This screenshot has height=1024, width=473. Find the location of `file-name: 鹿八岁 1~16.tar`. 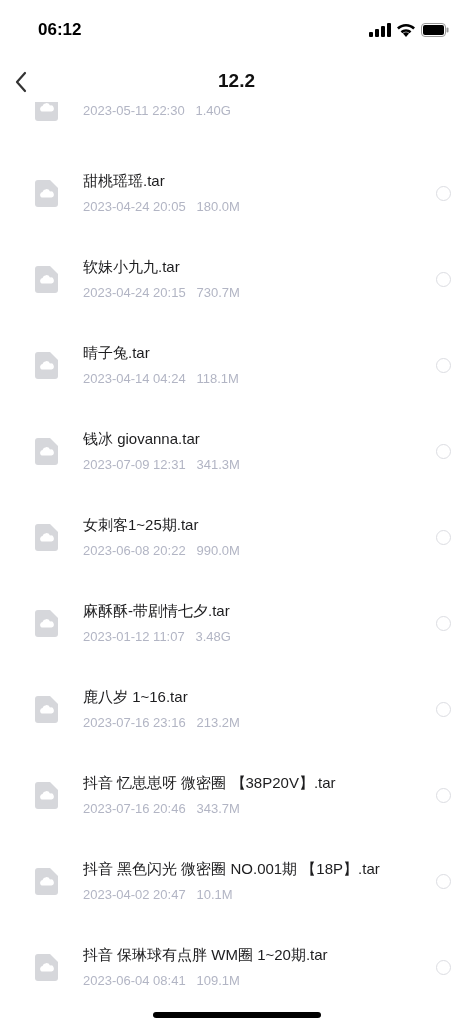

file-name: 鹿八岁 1~16.tar is located at coordinates (136, 696).